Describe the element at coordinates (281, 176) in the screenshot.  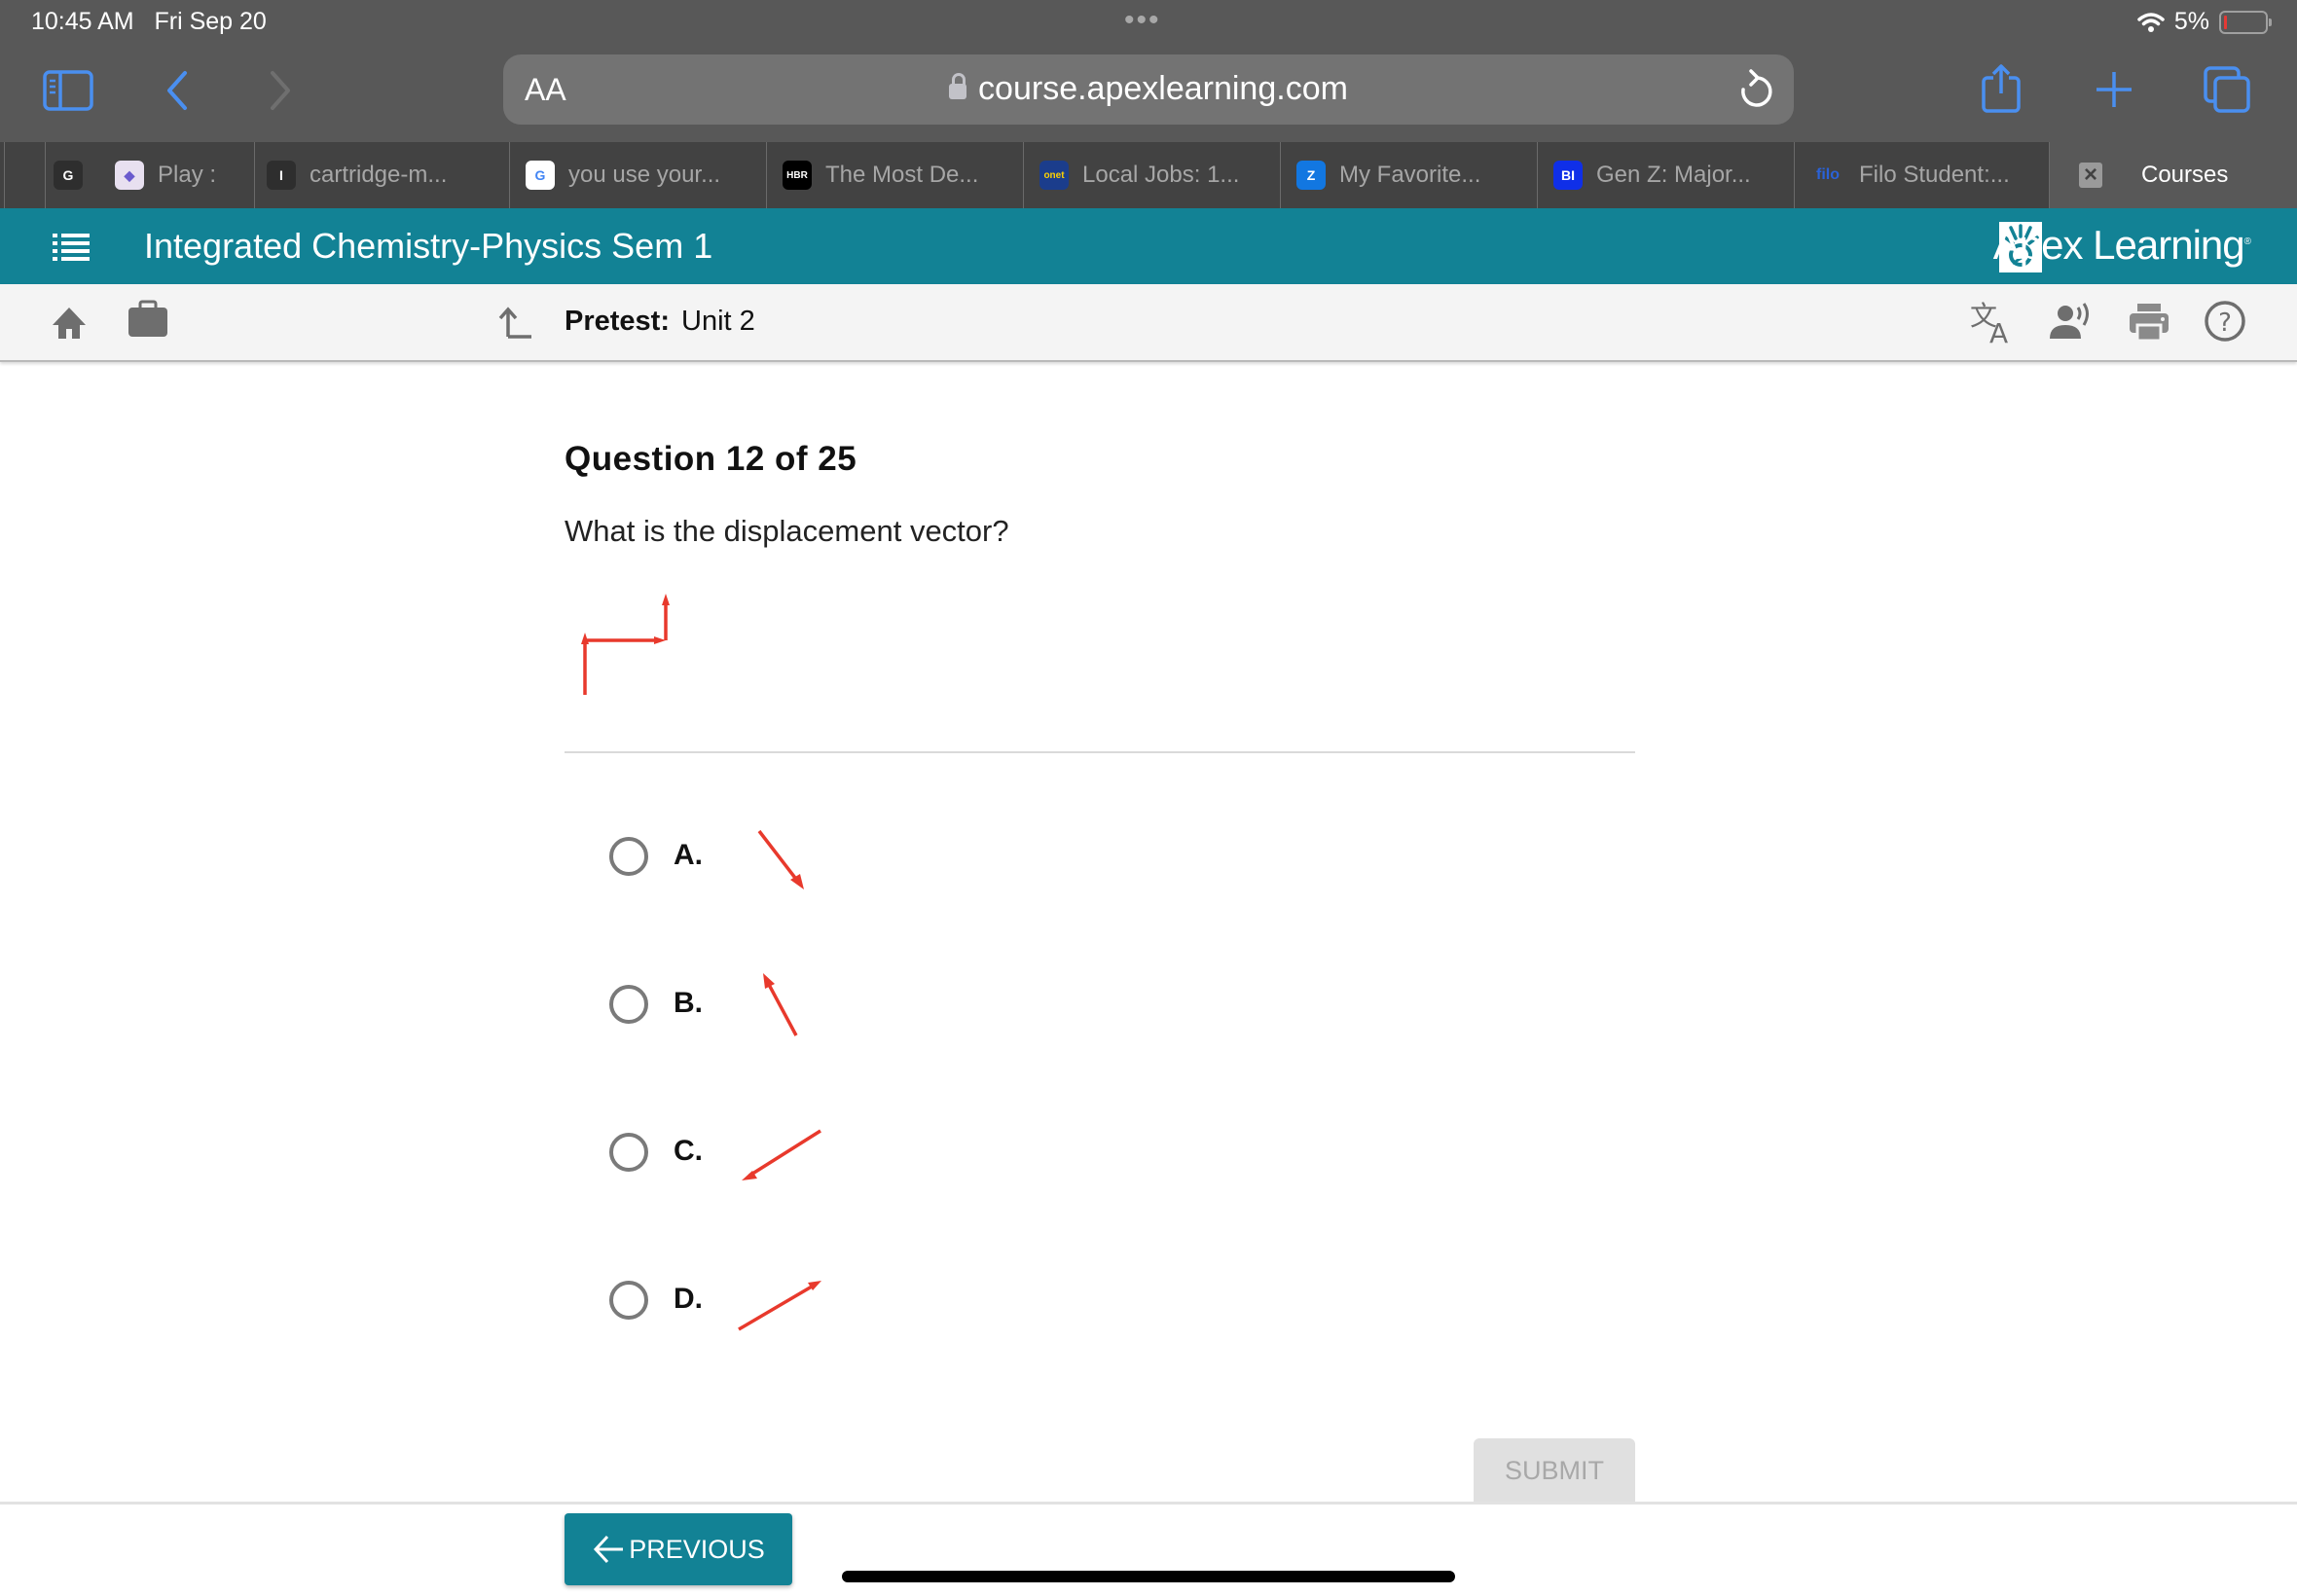
I see `tab-favicon-icon: I` at that location.